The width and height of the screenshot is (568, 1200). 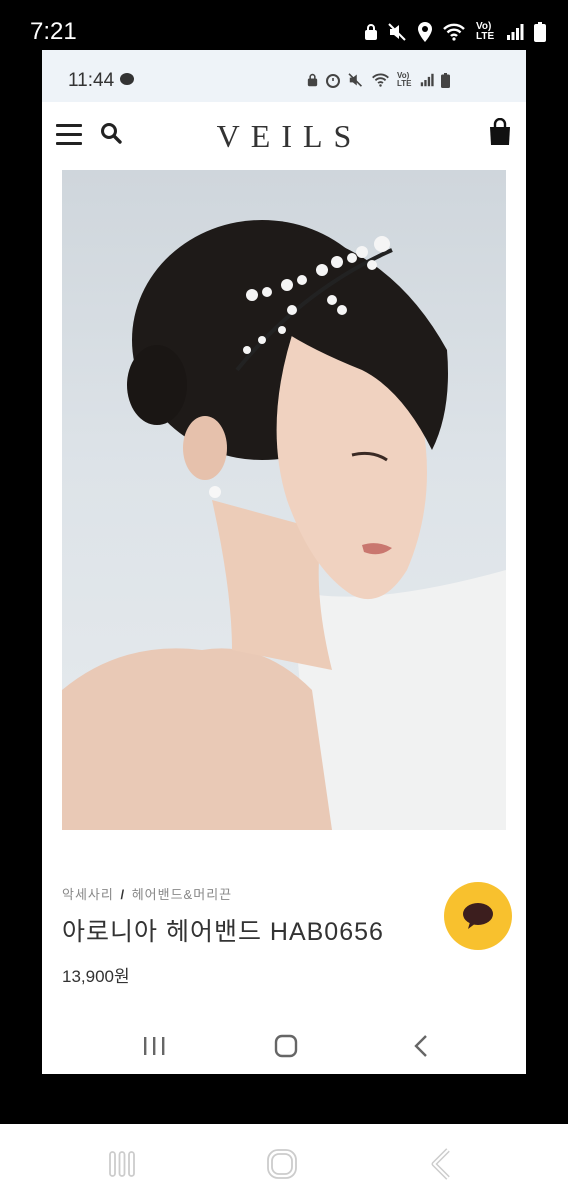 What do you see at coordinates (425, 32) in the screenshot?
I see `location-icon` at bounding box center [425, 32].